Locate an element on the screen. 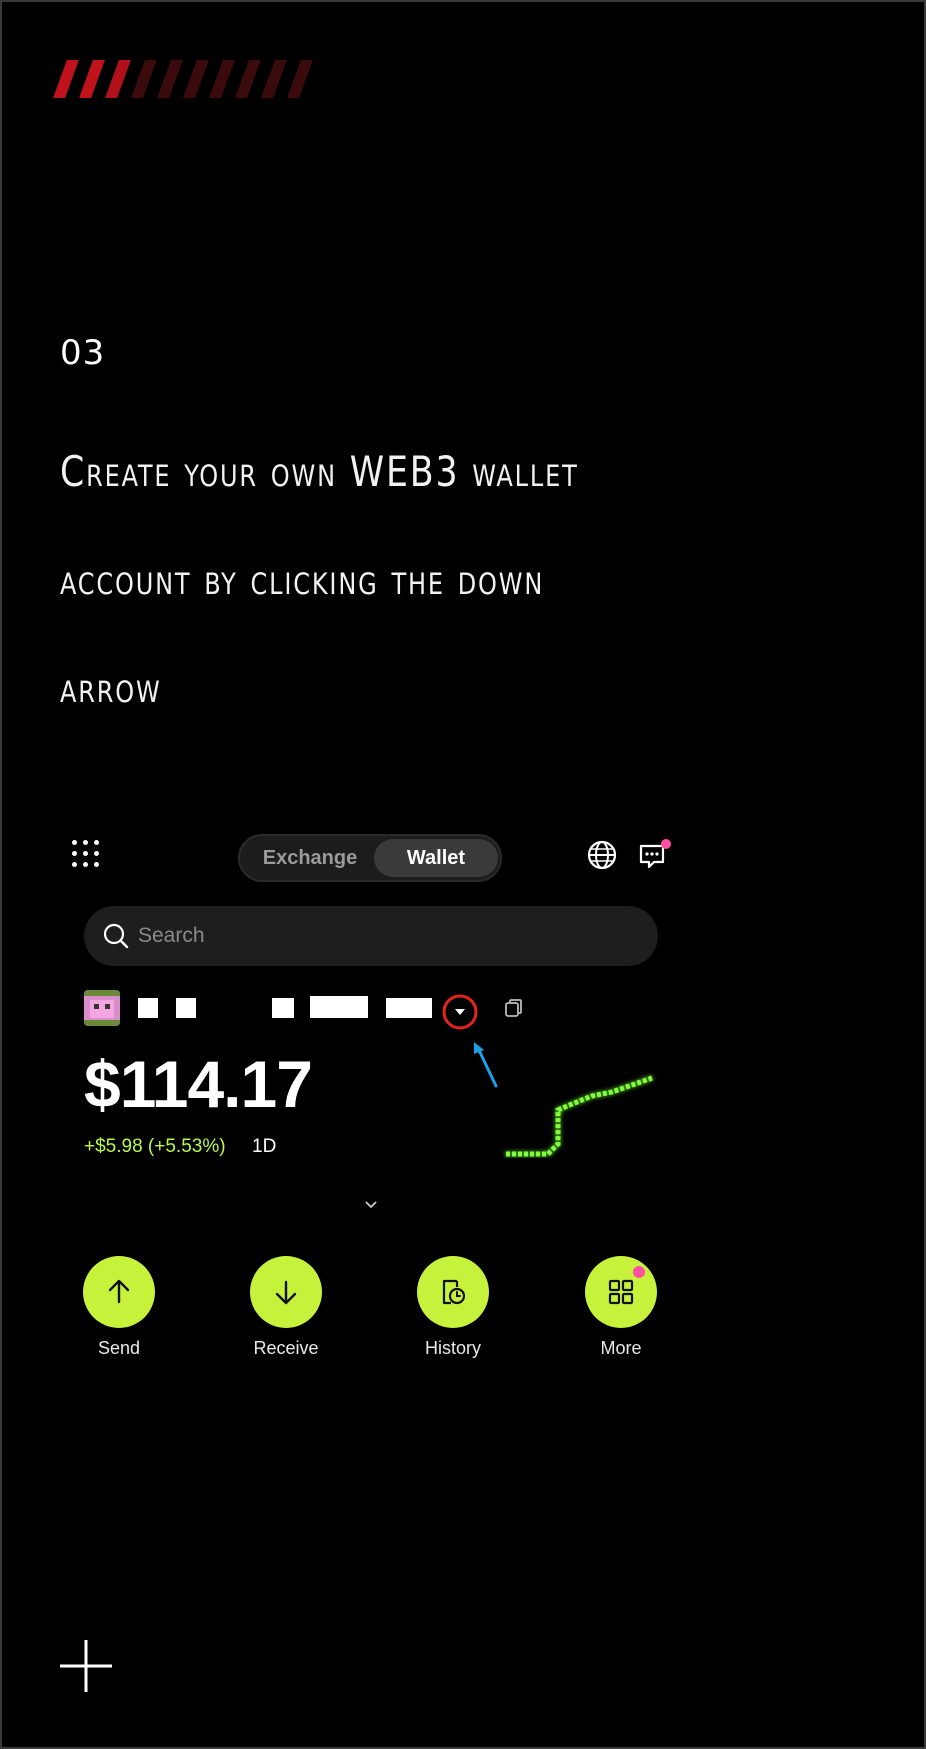 The height and width of the screenshot is (1749, 926). arrow-up-icon is located at coordinates (119, 1291).